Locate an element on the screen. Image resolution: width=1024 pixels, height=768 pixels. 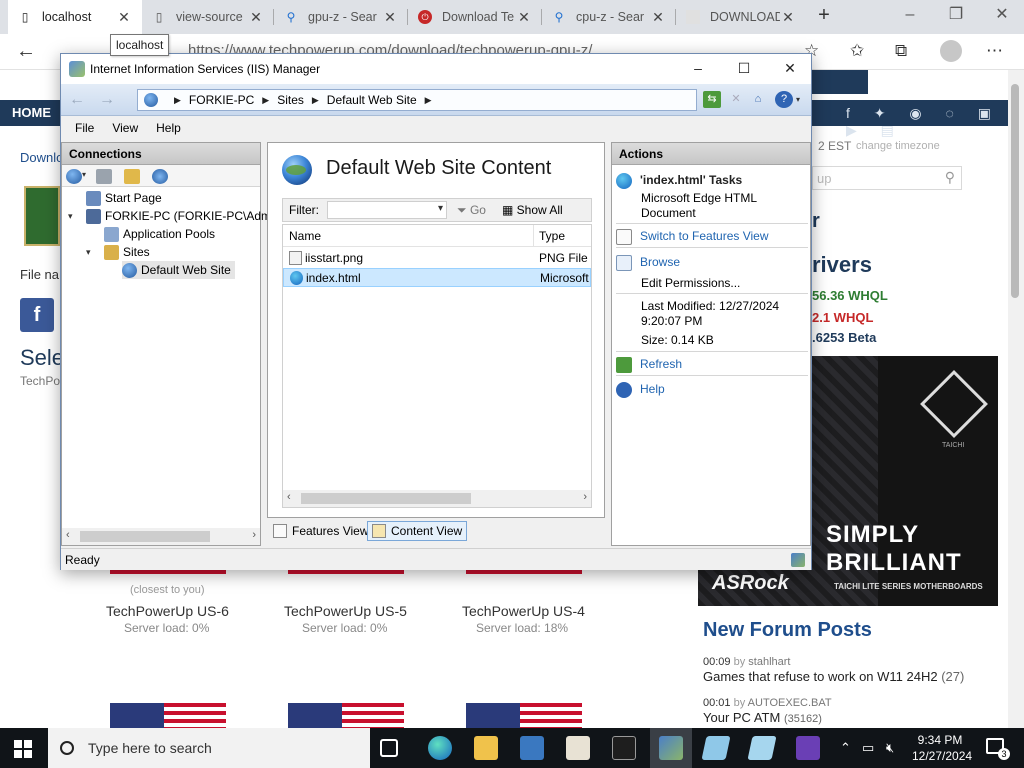
tree-node-server: ▾ FORKIE-PC (FORKIE-PC\Adm is located at coordinates (169, 216).